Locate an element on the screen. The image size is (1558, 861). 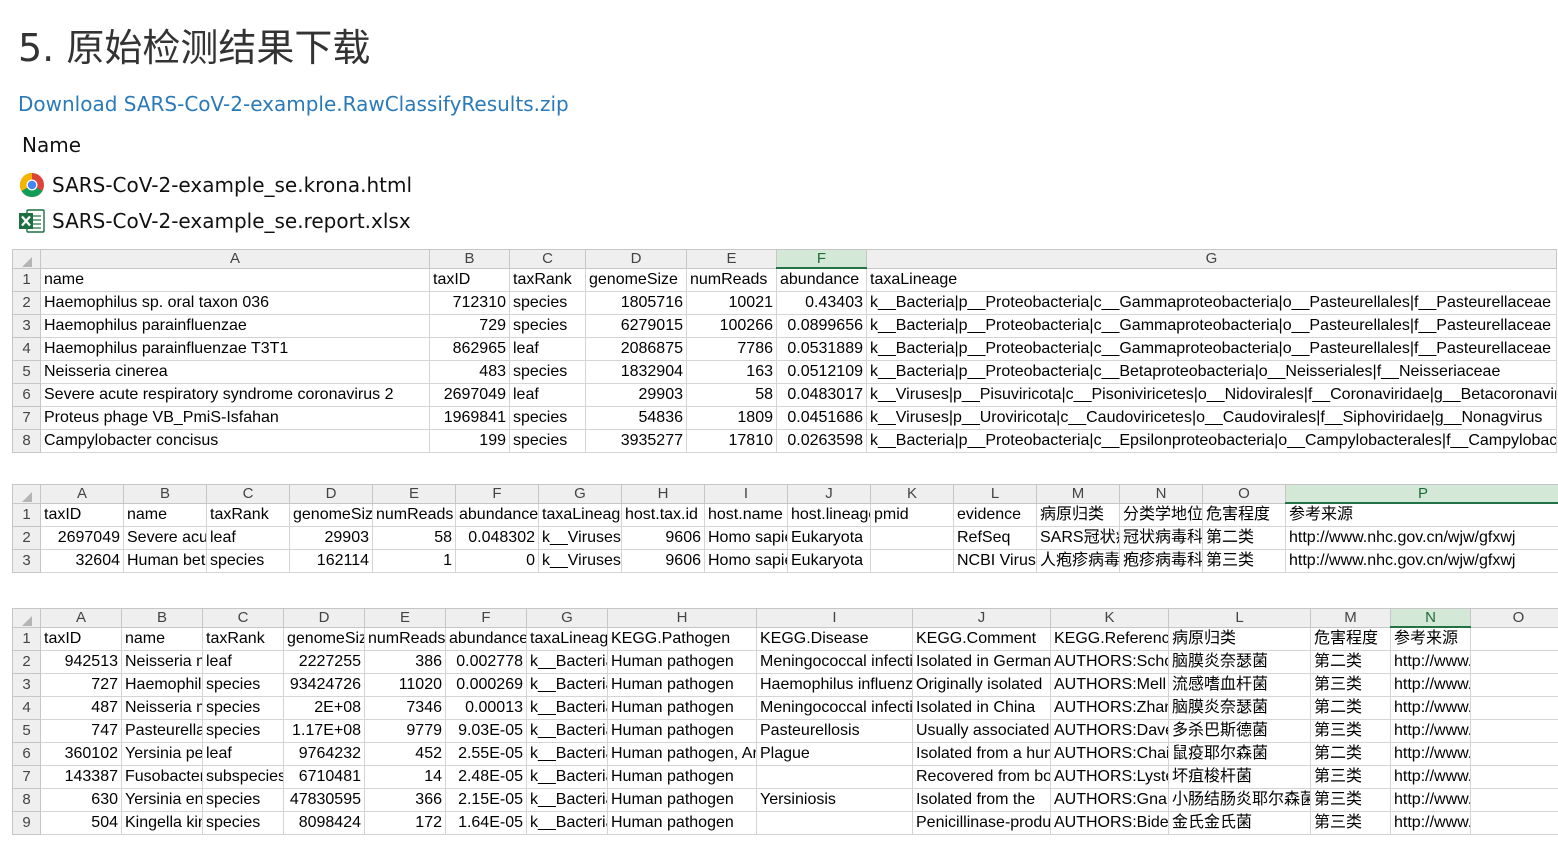
cell: Campylobacter concisus is located at coordinates (235, 441).